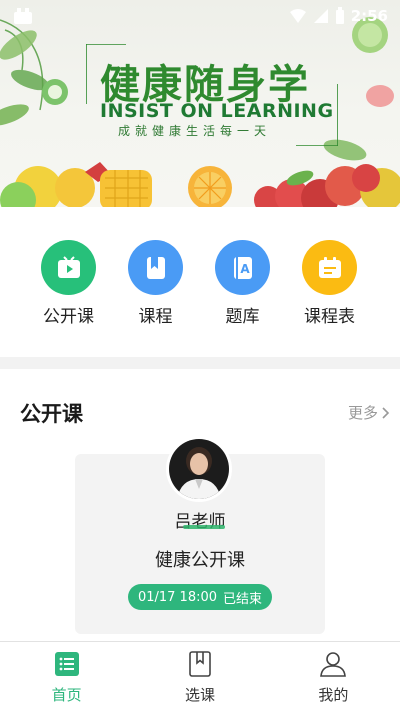 The image size is (400, 711). I want to click on signal-icon, so click(320, 16).